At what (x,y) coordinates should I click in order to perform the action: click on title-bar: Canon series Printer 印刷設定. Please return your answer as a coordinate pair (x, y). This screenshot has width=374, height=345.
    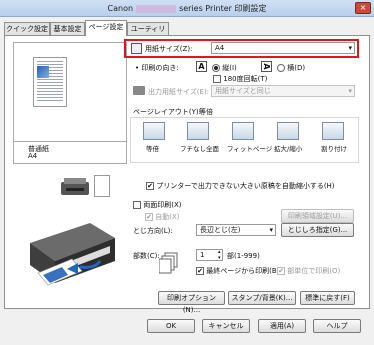
    Looking at the image, I should click on (187, 8).